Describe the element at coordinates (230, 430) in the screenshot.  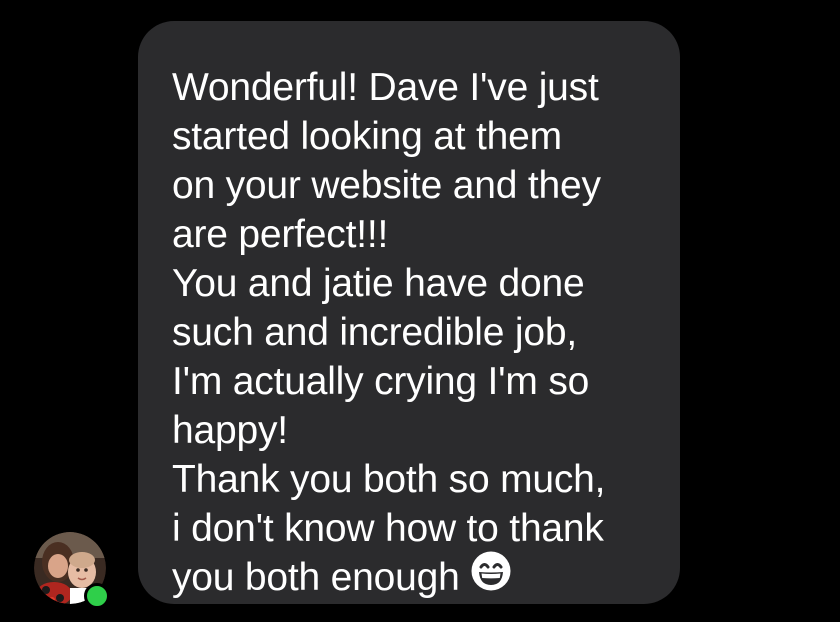
I see `message-line: happy!` at that location.